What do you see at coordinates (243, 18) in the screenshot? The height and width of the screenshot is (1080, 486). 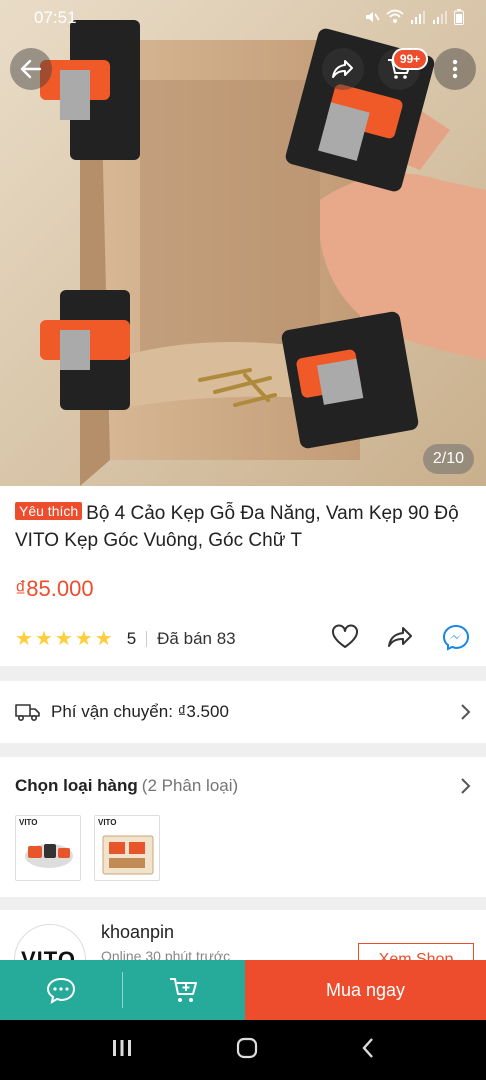 I see `status-bar: 07:51` at bounding box center [243, 18].